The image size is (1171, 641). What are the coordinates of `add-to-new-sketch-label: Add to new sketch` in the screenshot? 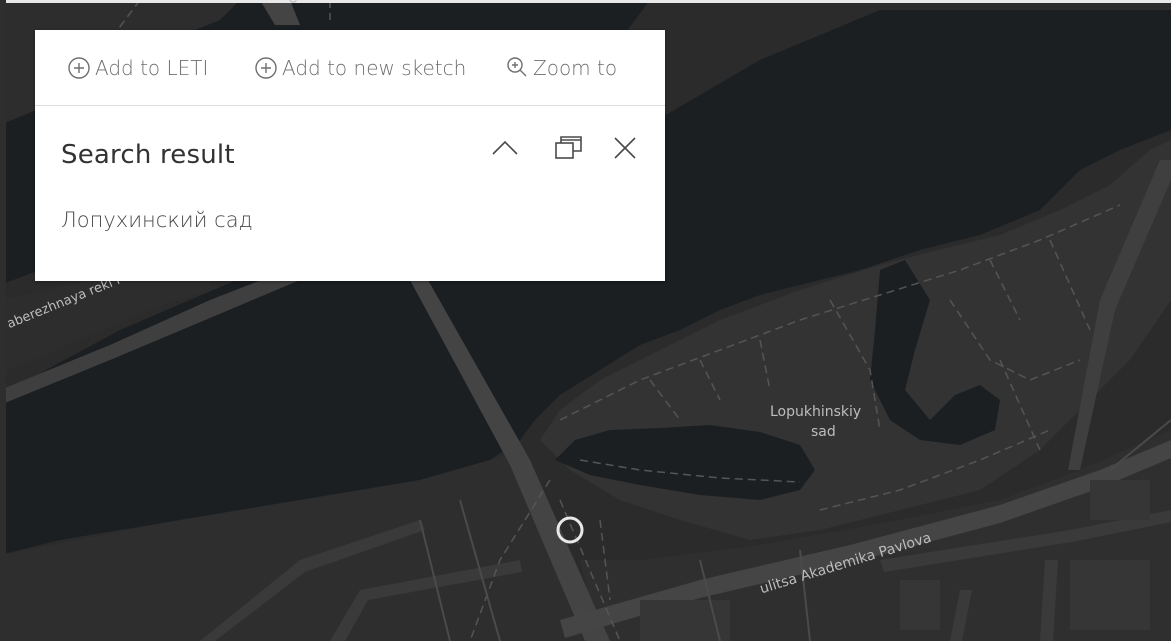 It's located at (374, 68).